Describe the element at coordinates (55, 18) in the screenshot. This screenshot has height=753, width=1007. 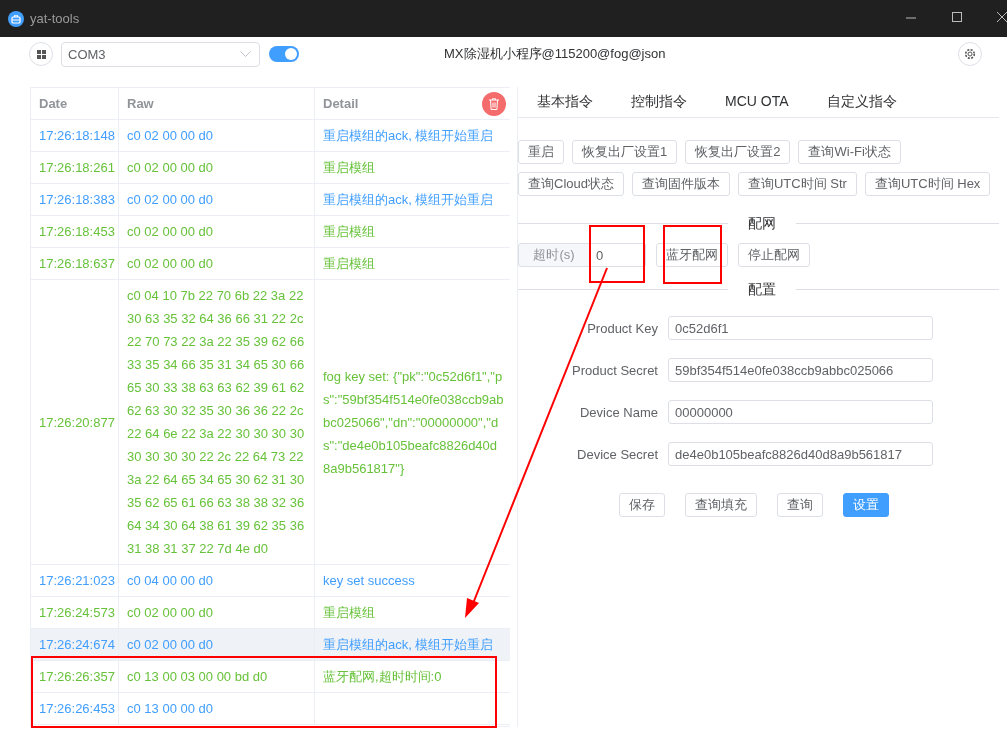
I see `window-title: yat-tools` at that location.